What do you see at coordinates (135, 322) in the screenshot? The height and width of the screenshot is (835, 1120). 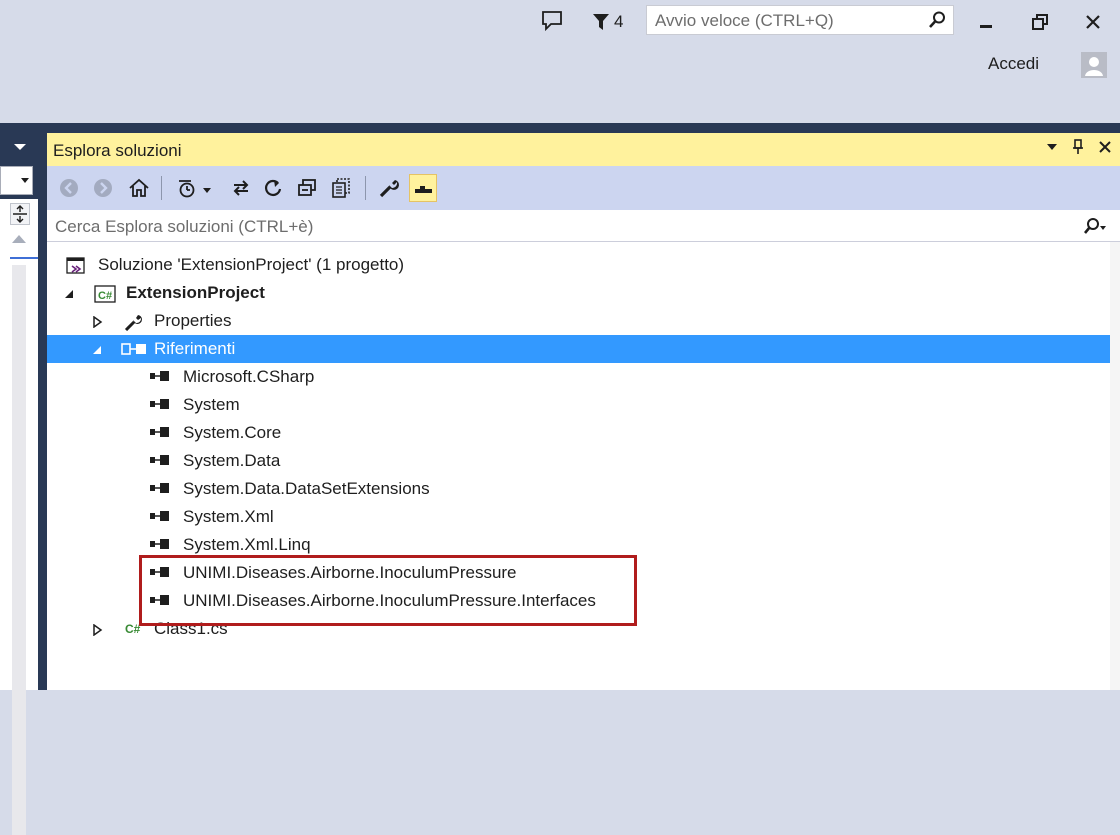 I see `wrench-icon` at bounding box center [135, 322].